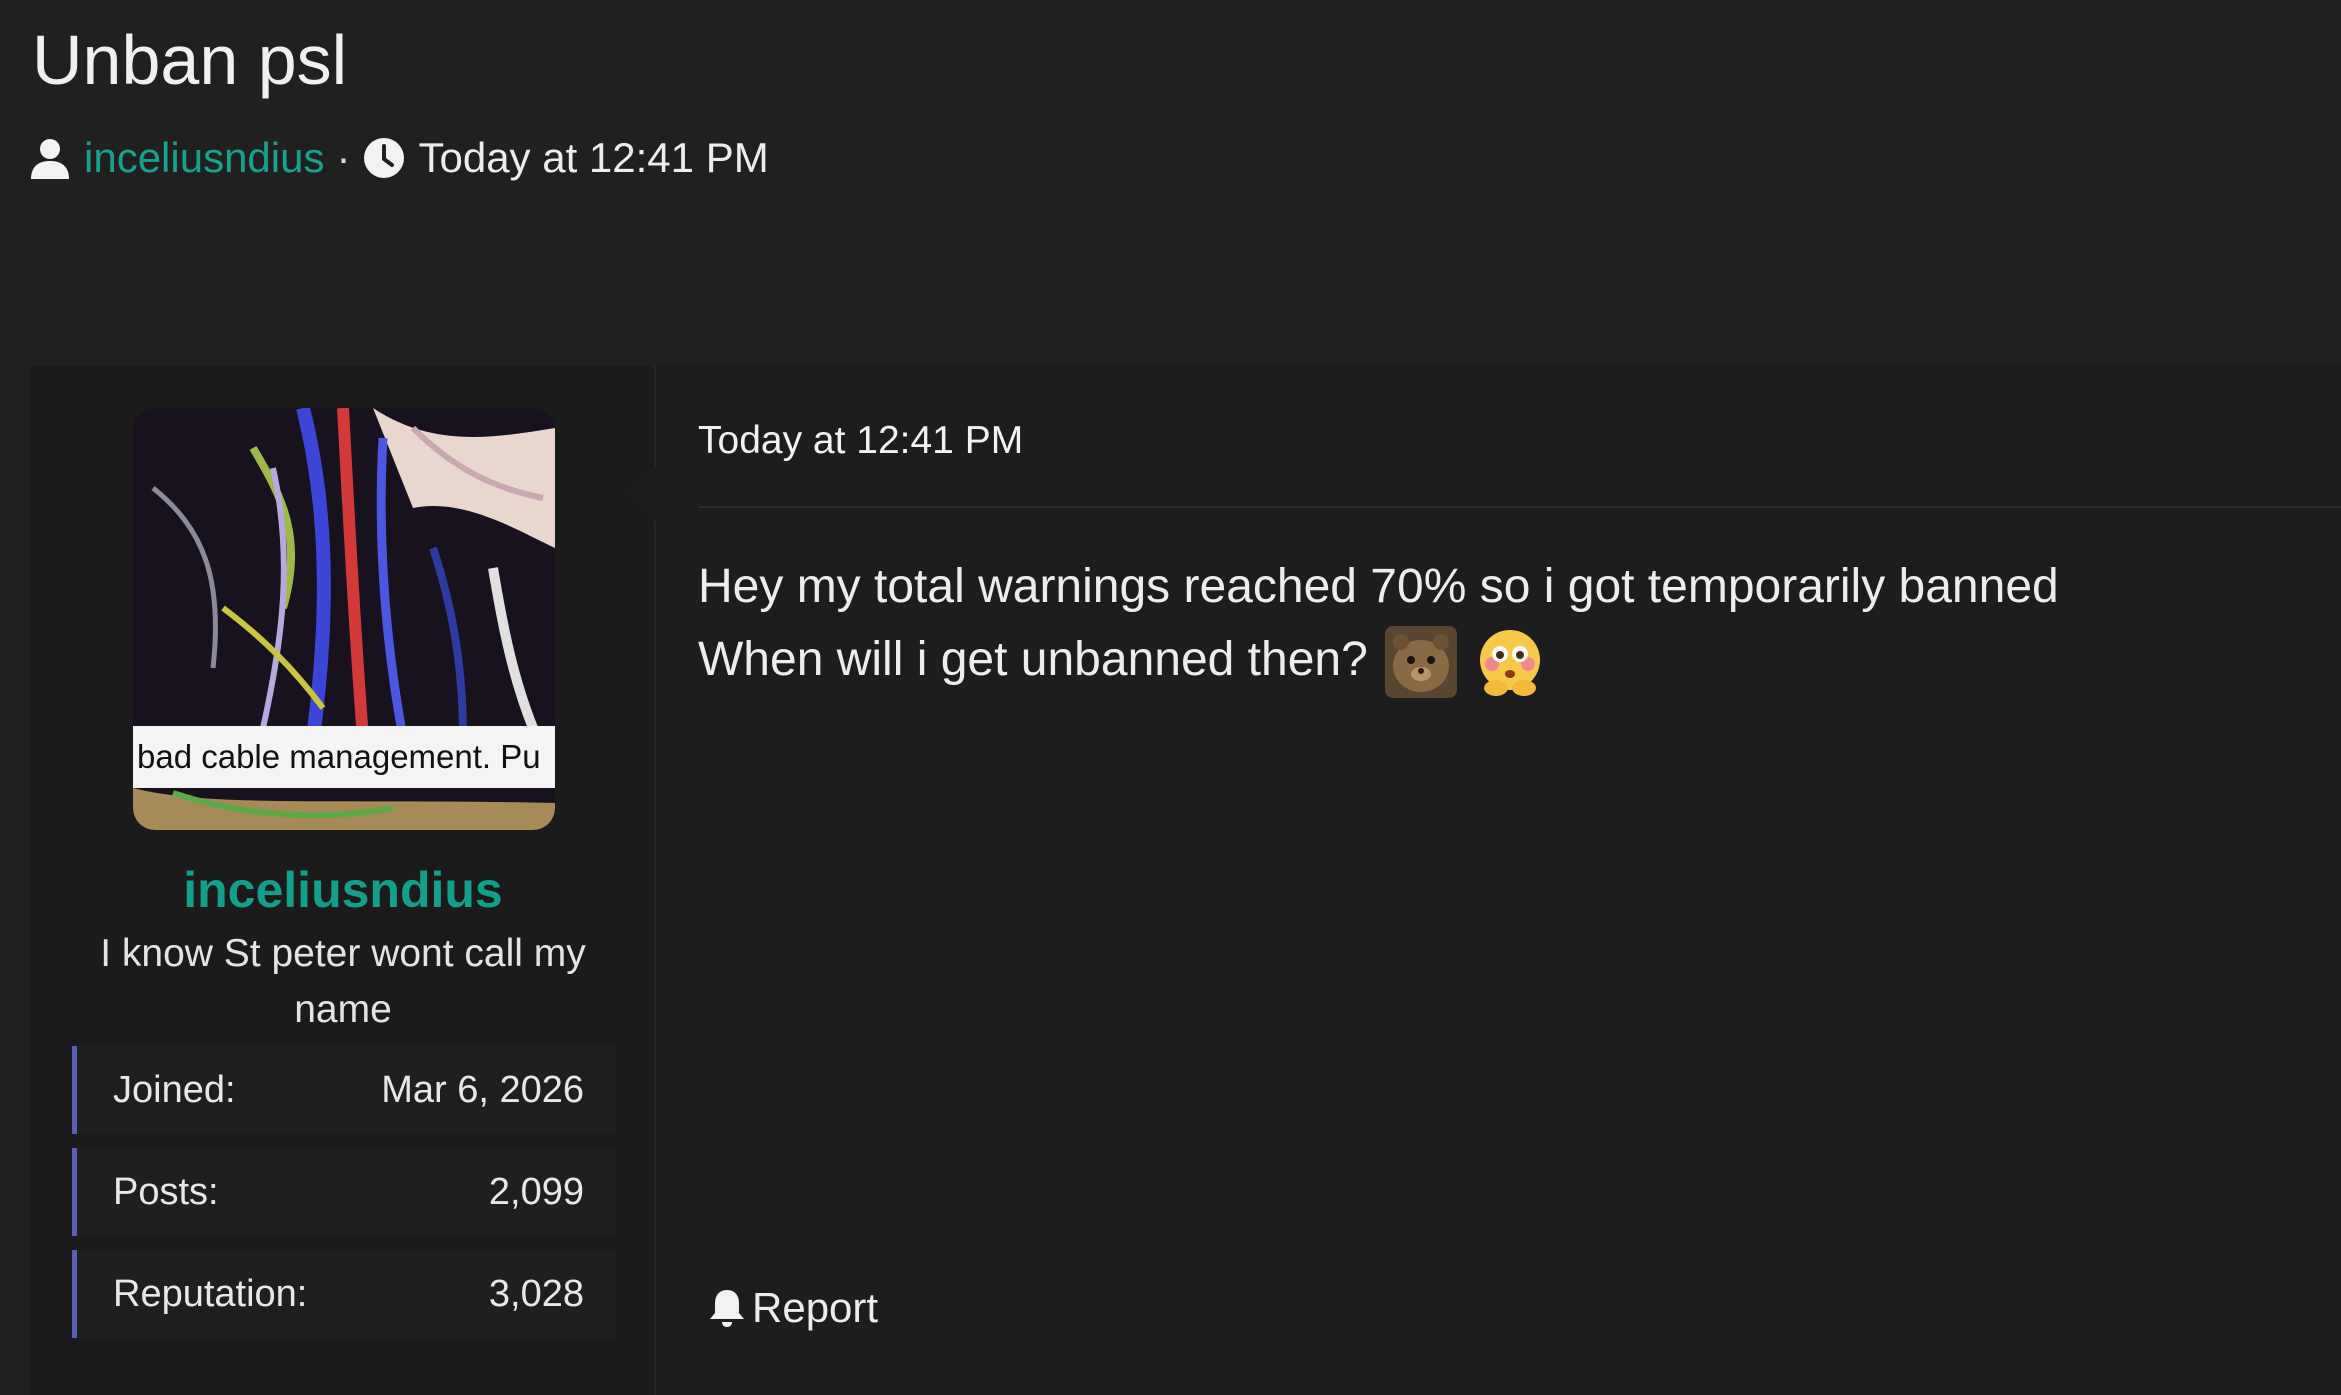 The image size is (2341, 1395). What do you see at coordinates (1510, 663) in the screenshot?
I see `flushed-hands-emoji-icon` at bounding box center [1510, 663].